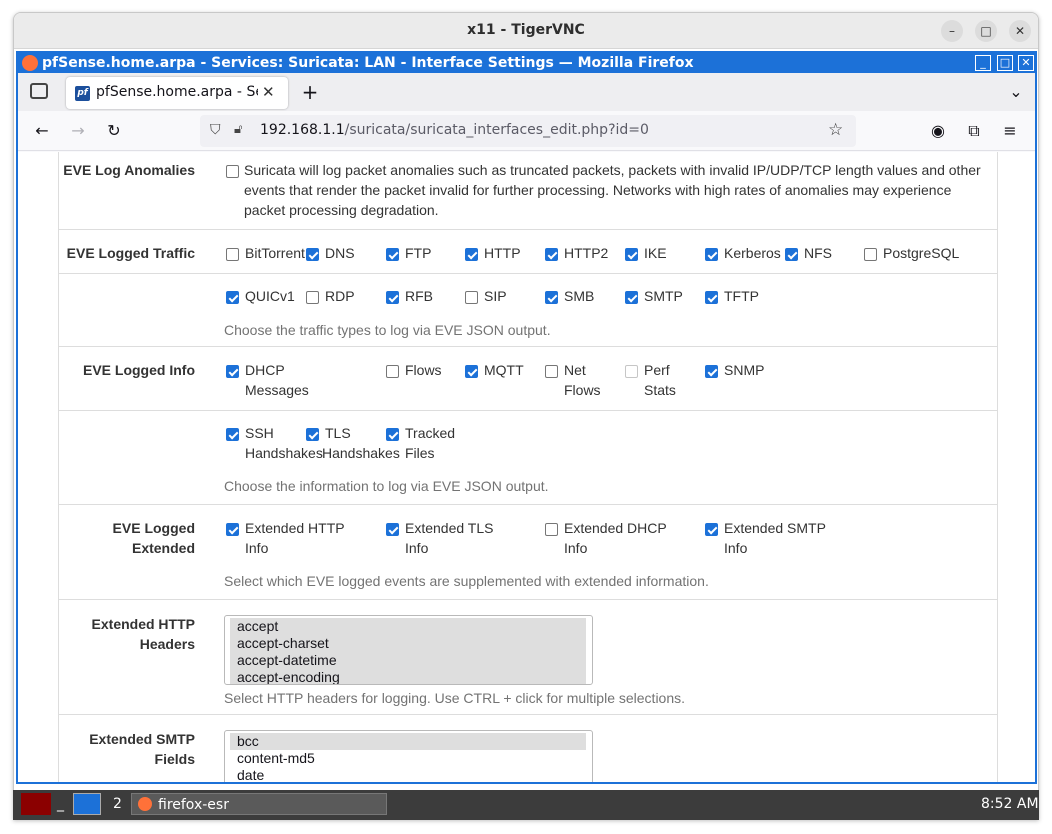  Describe the element at coordinates (232, 434) in the screenshot. I see `checkbox-info-ssh` at that location.